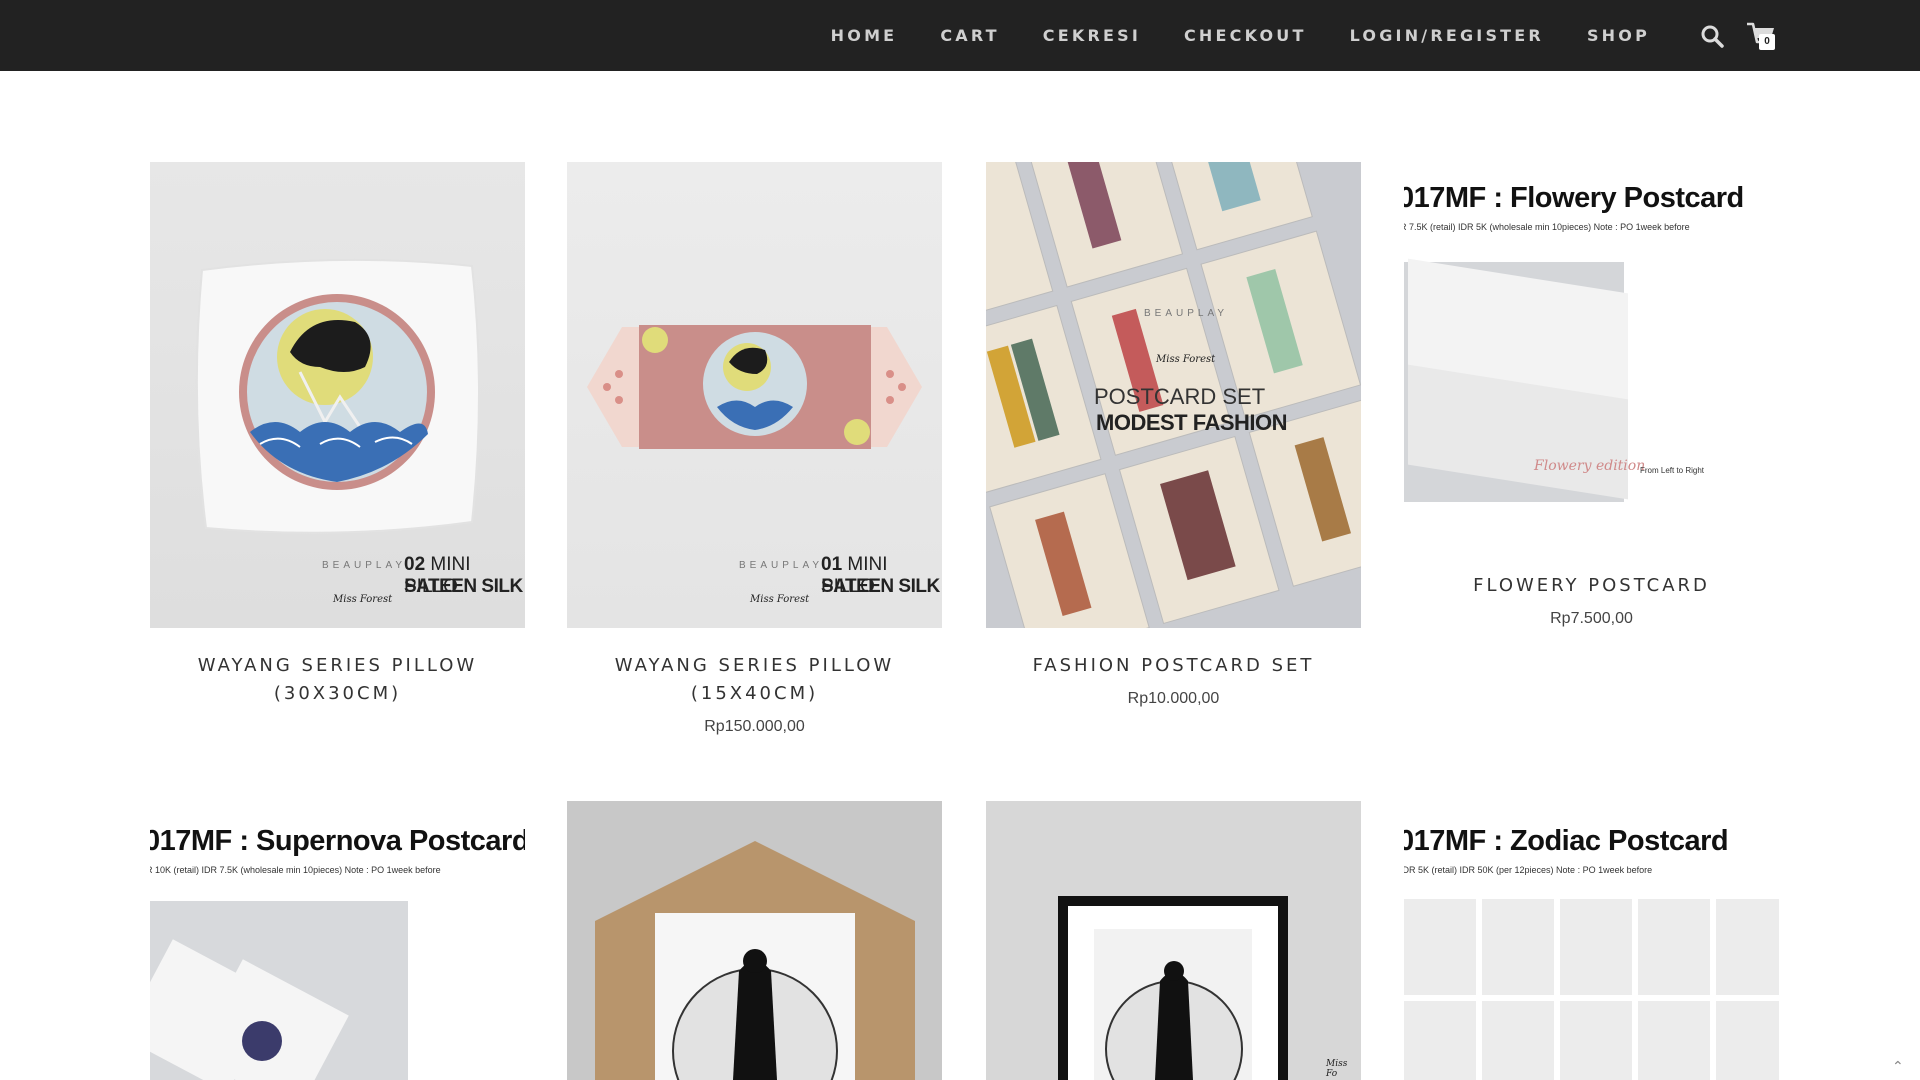  What do you see at coordinates (754, 680) in the screenshot?
I see `product-title: WAYANG SERIES PILLOW (15X40CM)` at bounding box center [754, 680].